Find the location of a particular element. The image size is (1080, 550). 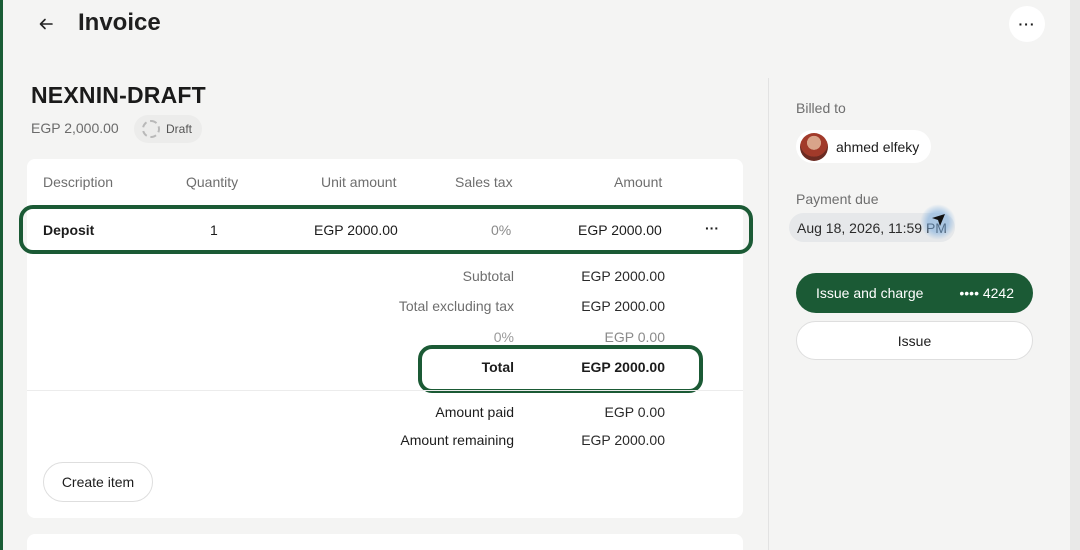

excl-tax-value: EGP 2000.00 is located at coordinates (623, 306).